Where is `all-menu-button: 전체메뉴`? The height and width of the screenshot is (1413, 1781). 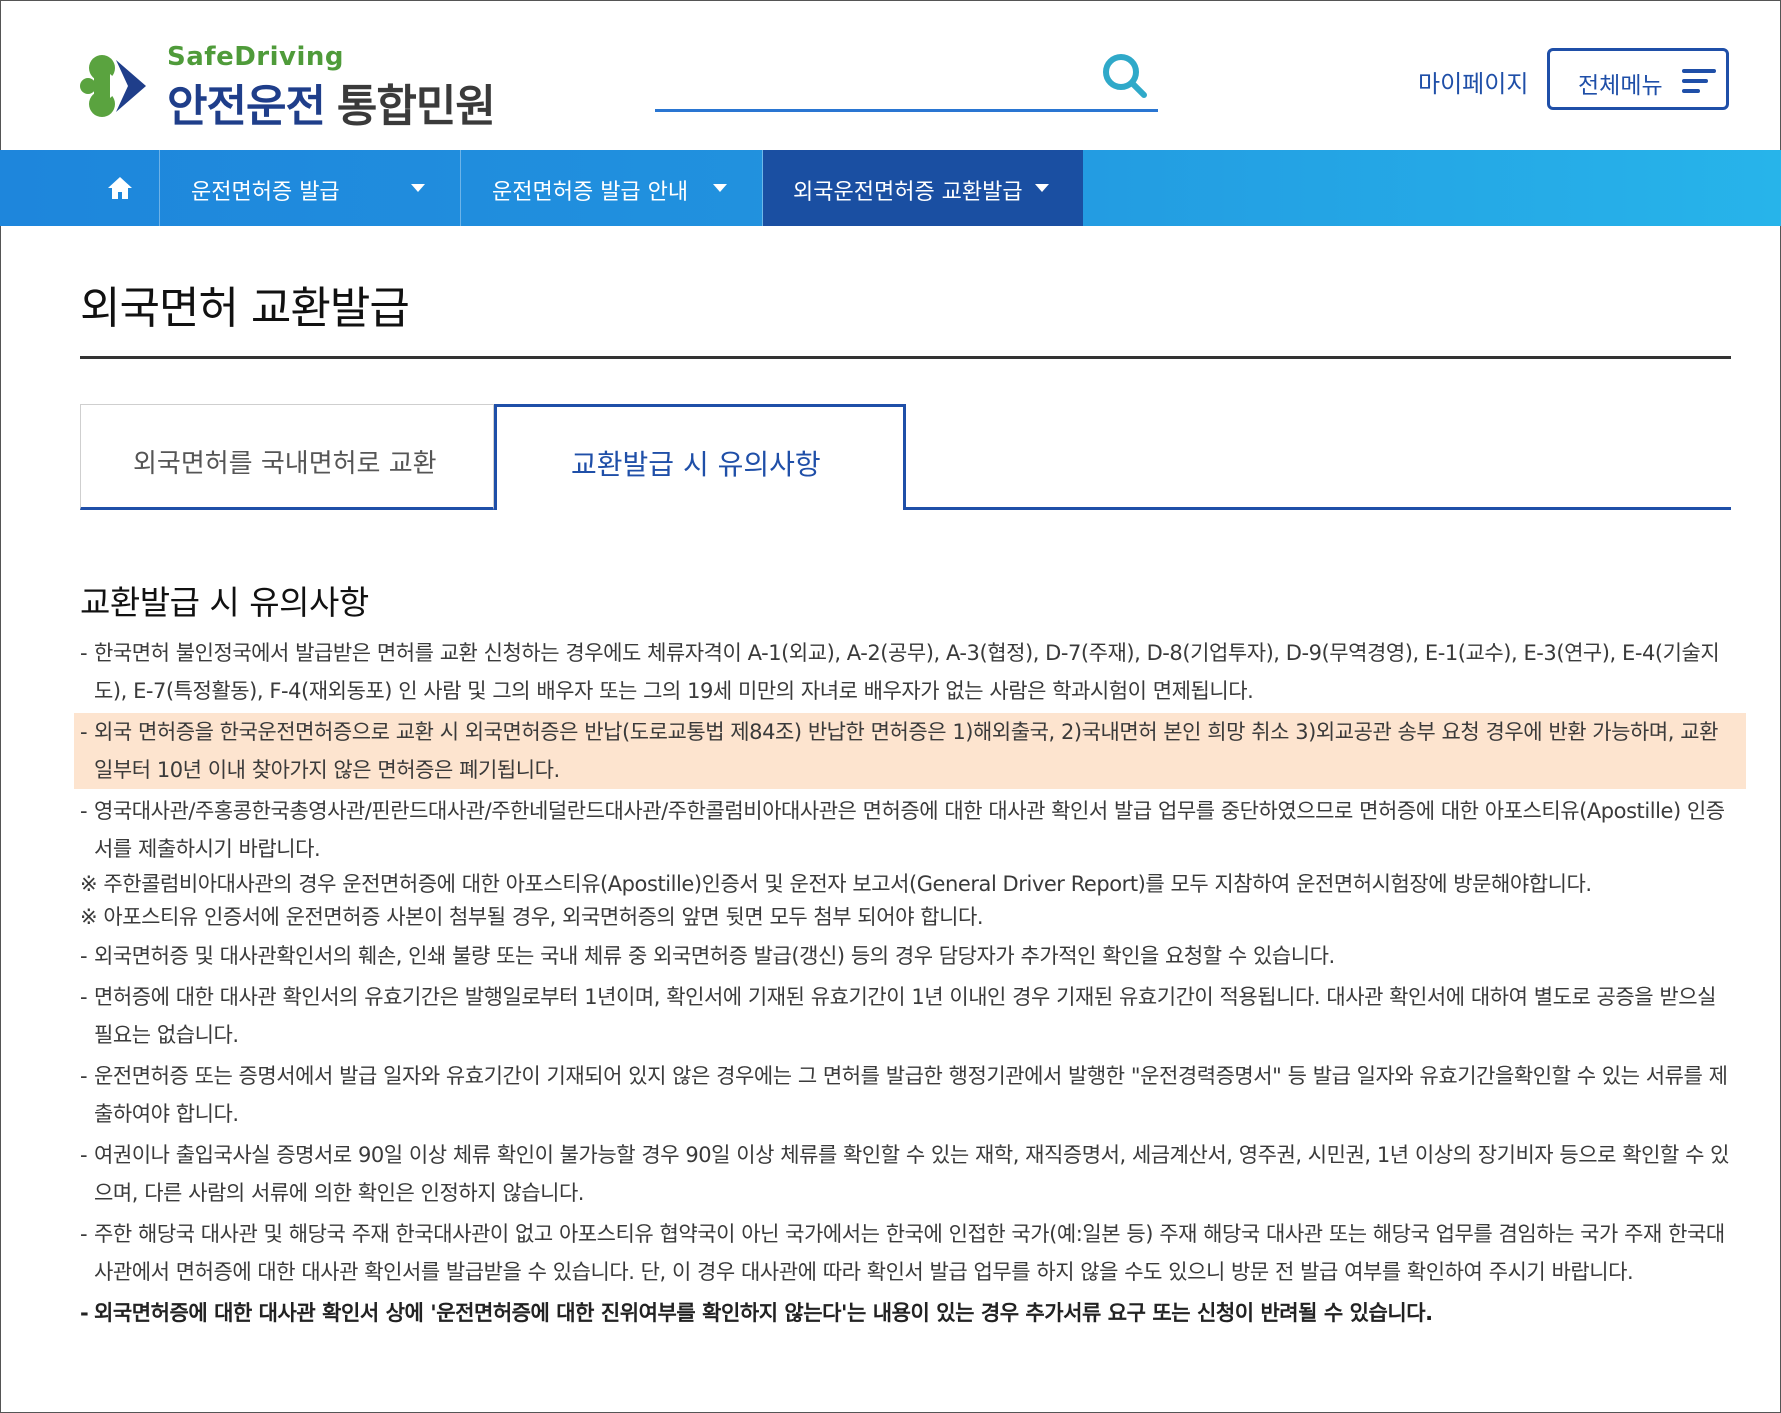
all-menu-button: 전체메뉴 is located at coordinates (1638, 79).